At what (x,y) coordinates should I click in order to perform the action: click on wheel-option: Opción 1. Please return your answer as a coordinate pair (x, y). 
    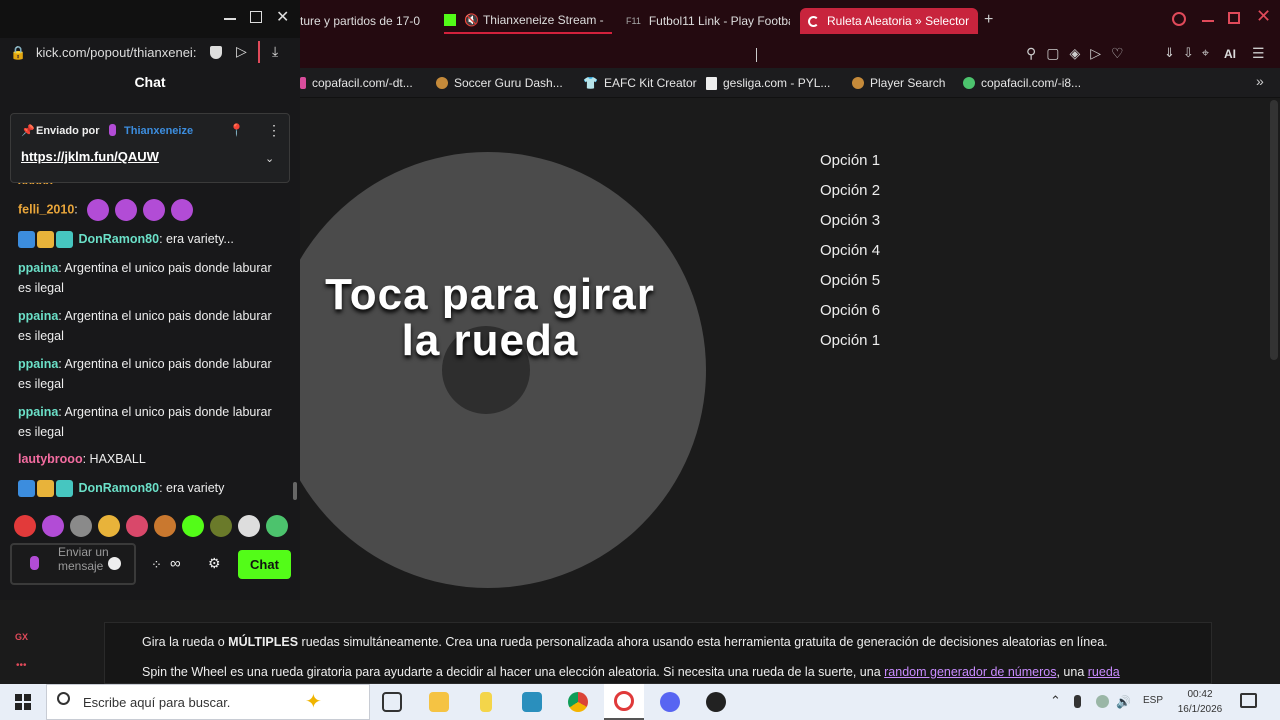
    Looking at the image, I should click on (850, 340).